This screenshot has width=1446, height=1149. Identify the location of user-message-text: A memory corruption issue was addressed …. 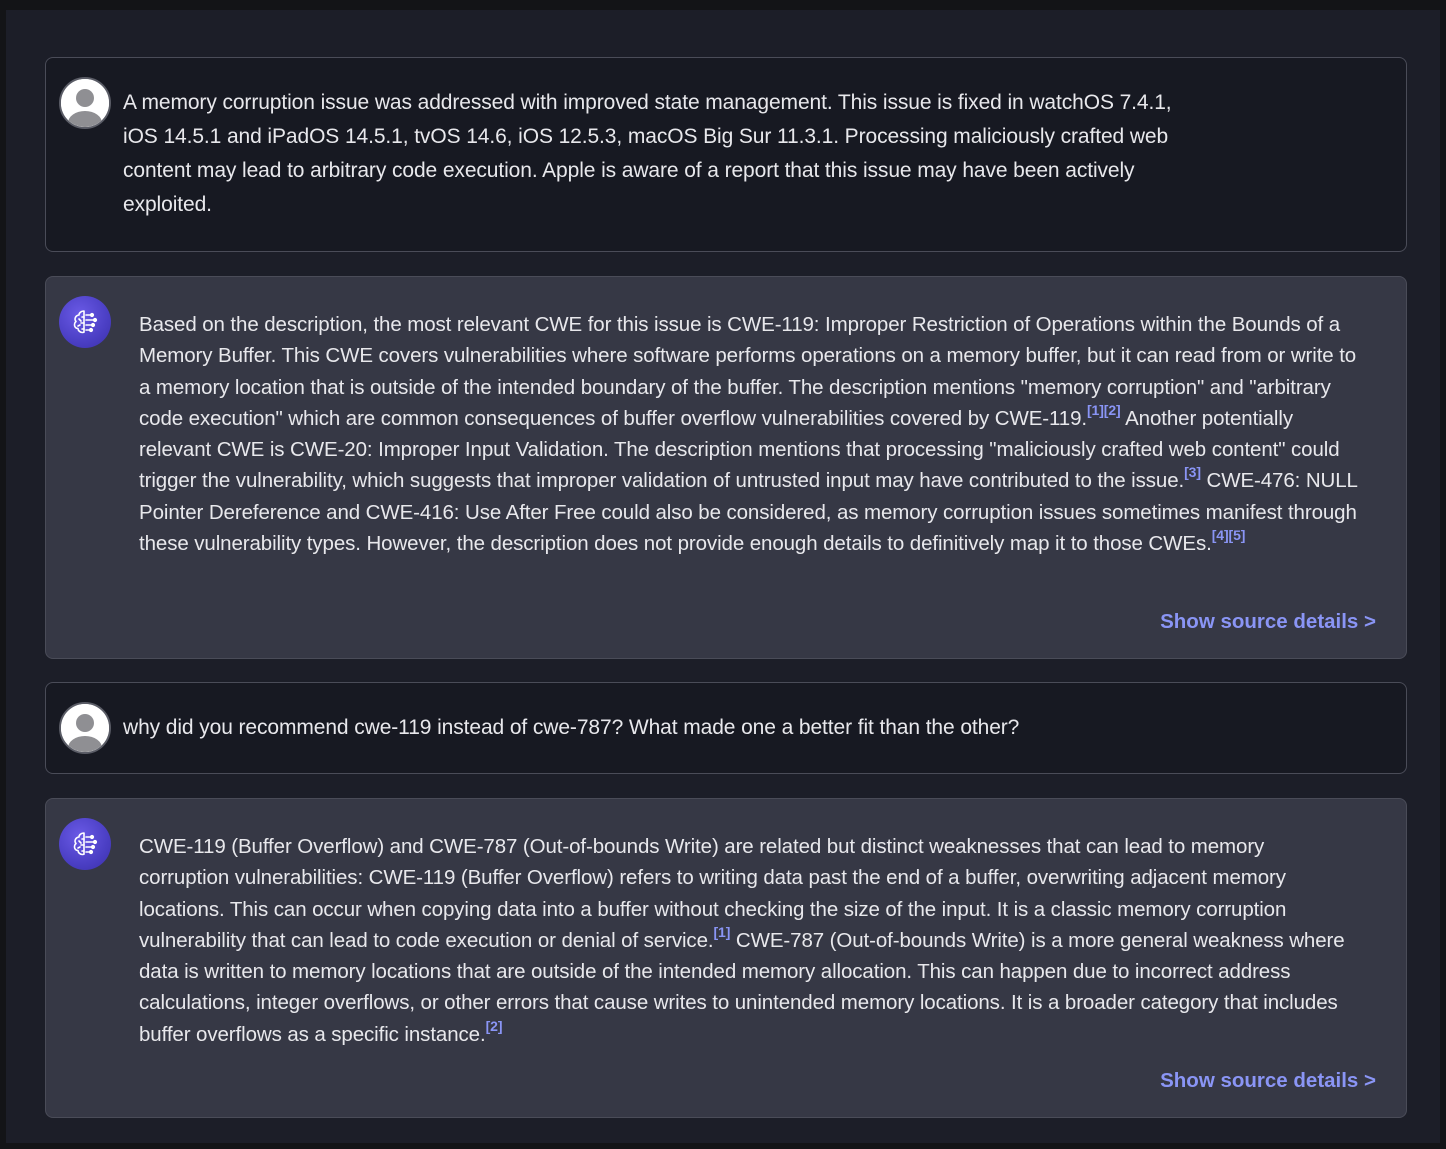
(647, 153).